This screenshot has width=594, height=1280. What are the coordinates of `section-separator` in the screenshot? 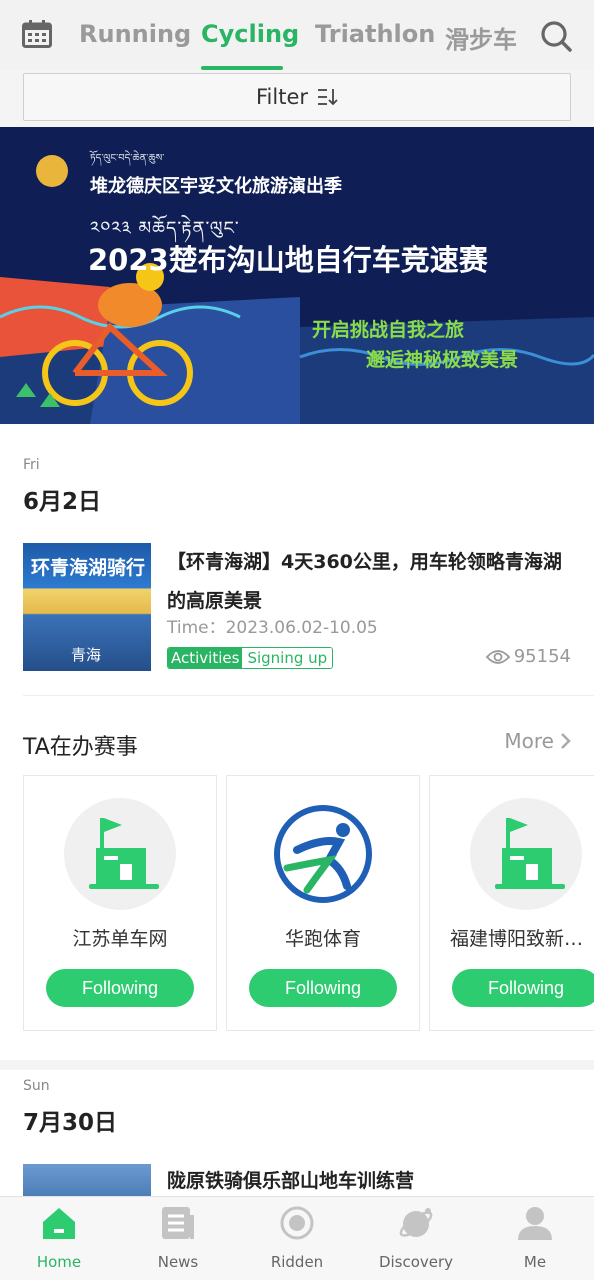 It's located at (297, 1065).